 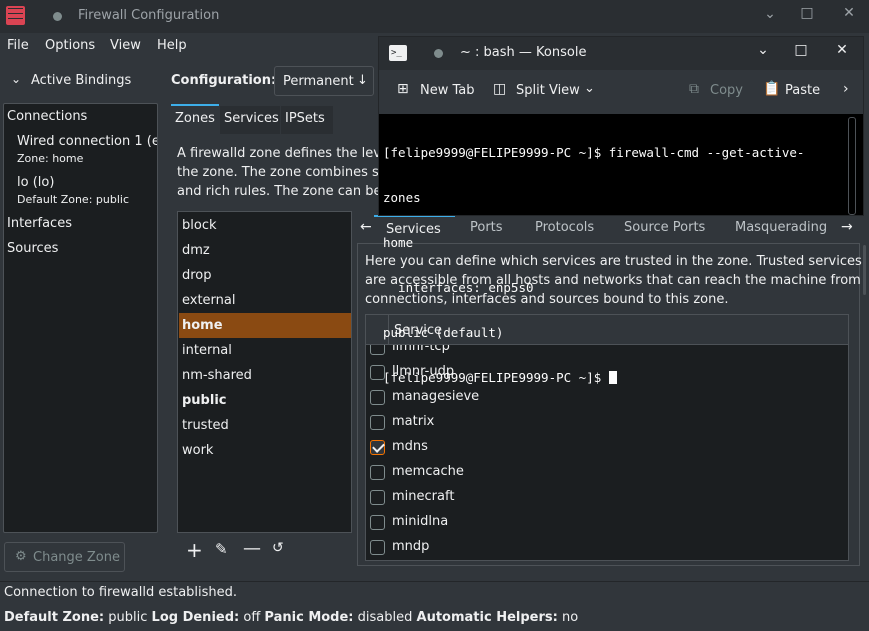 What do you see at coordinates (172, 45) in the screenshot?
I see `menu-help: Help` at bounding box center [172, 45].